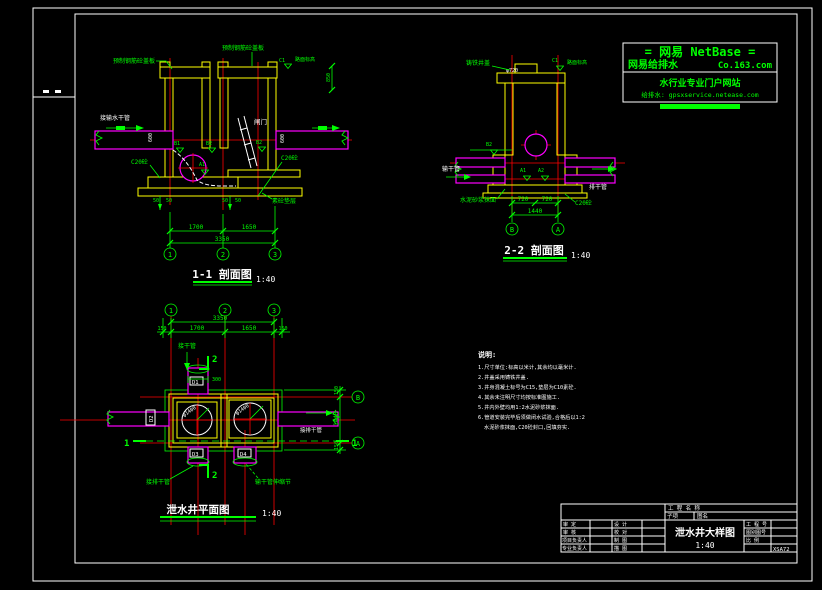 The width and height of the screenshot is (822, 590). I want to click on s11-cover-label-2: 预制钢筋砼盖板, so click(243, 48).